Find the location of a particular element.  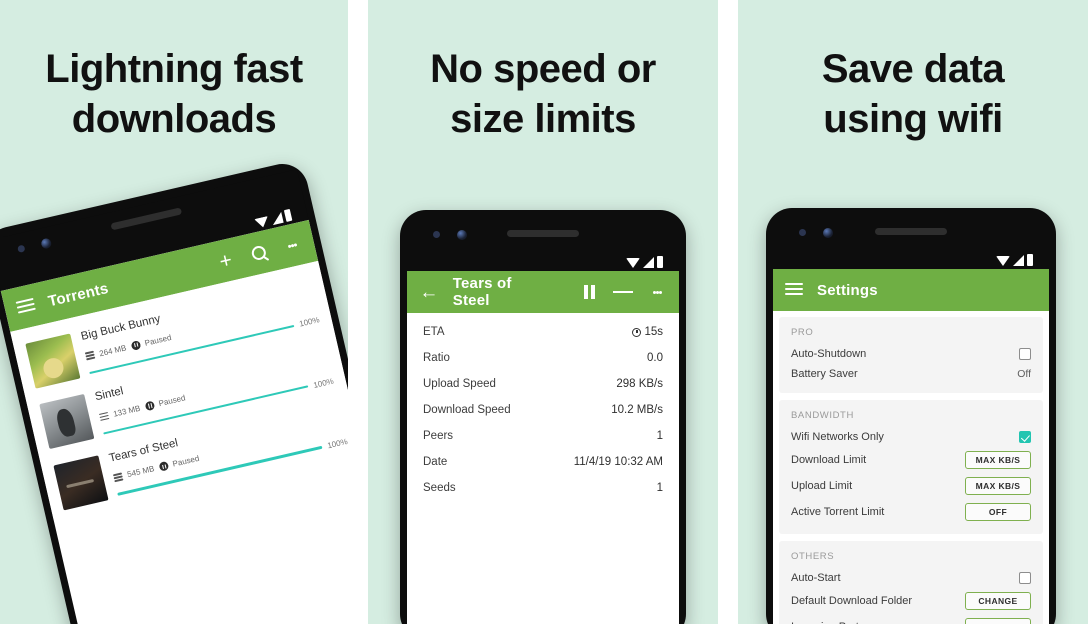

panel-headline: No speed or size limits is located at coordinates (543, 94).